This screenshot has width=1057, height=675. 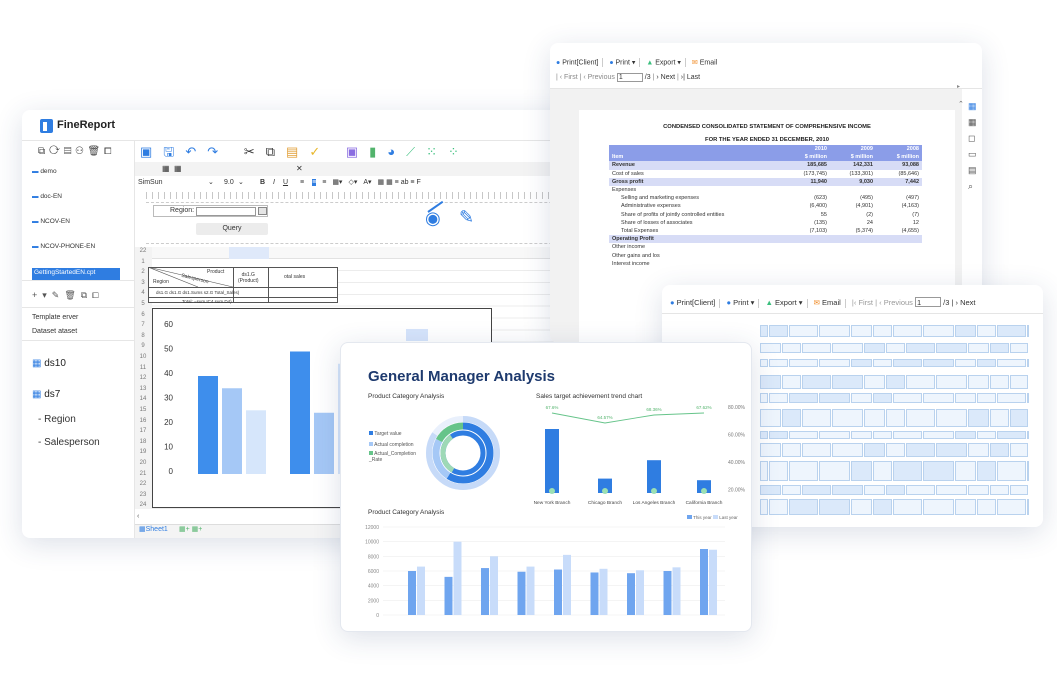 I want to click on y-tick-label: 0, so click(x=171, y=471).